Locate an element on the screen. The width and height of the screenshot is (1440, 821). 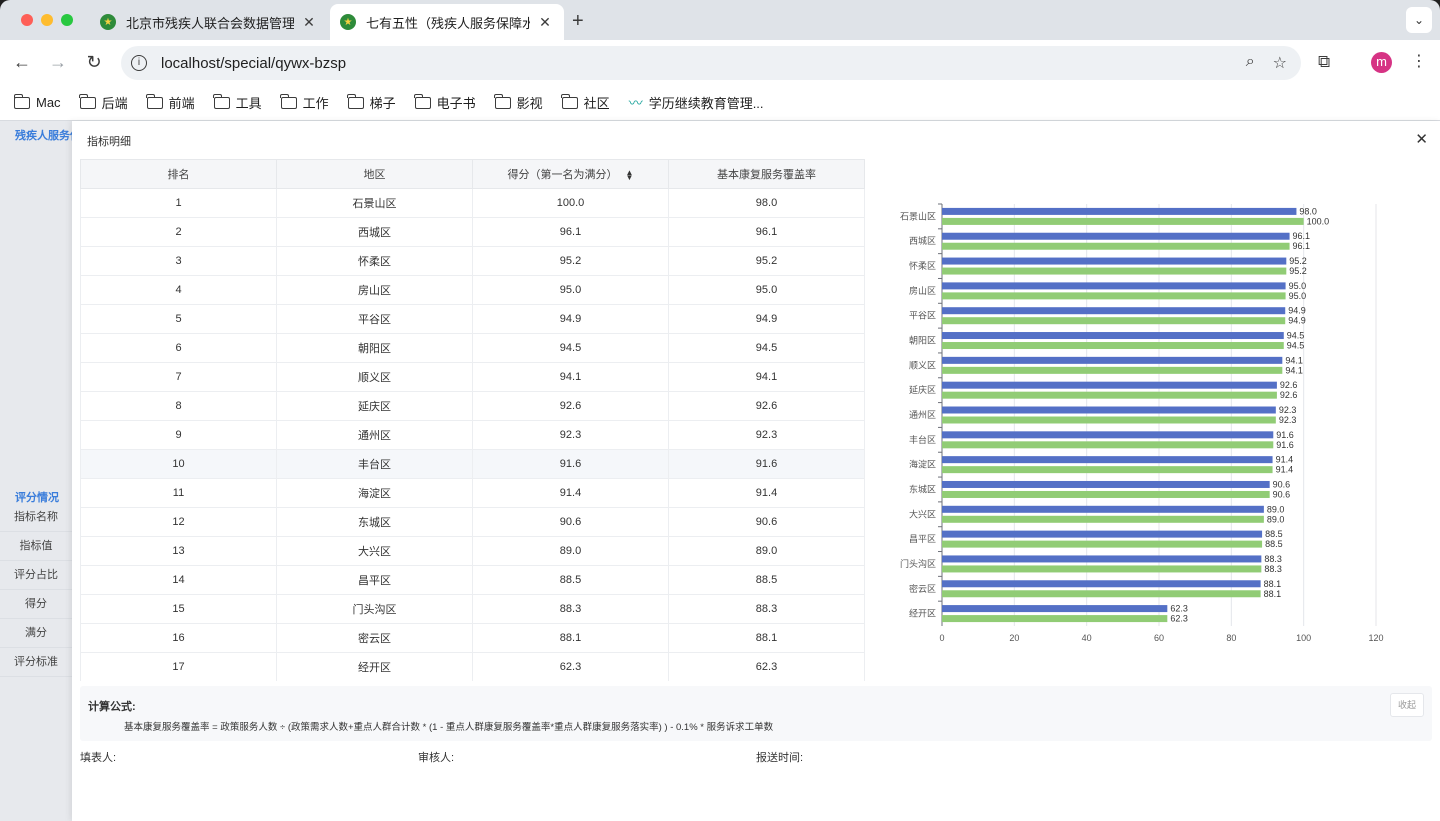
y-tick-label: 大兴区 is located at coordinates (922, 513).